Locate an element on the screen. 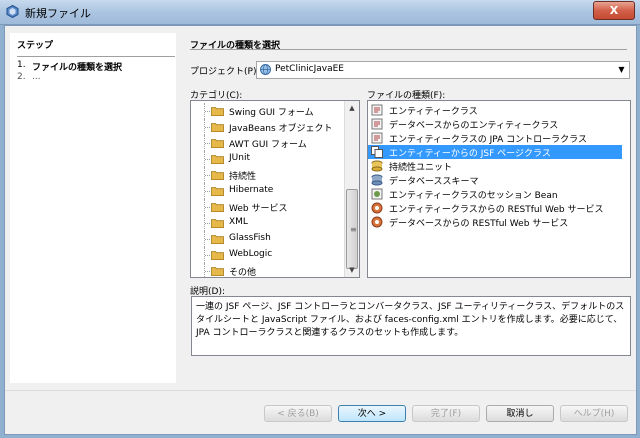  category-label: 持続性 is located at coordinates (243, 177).